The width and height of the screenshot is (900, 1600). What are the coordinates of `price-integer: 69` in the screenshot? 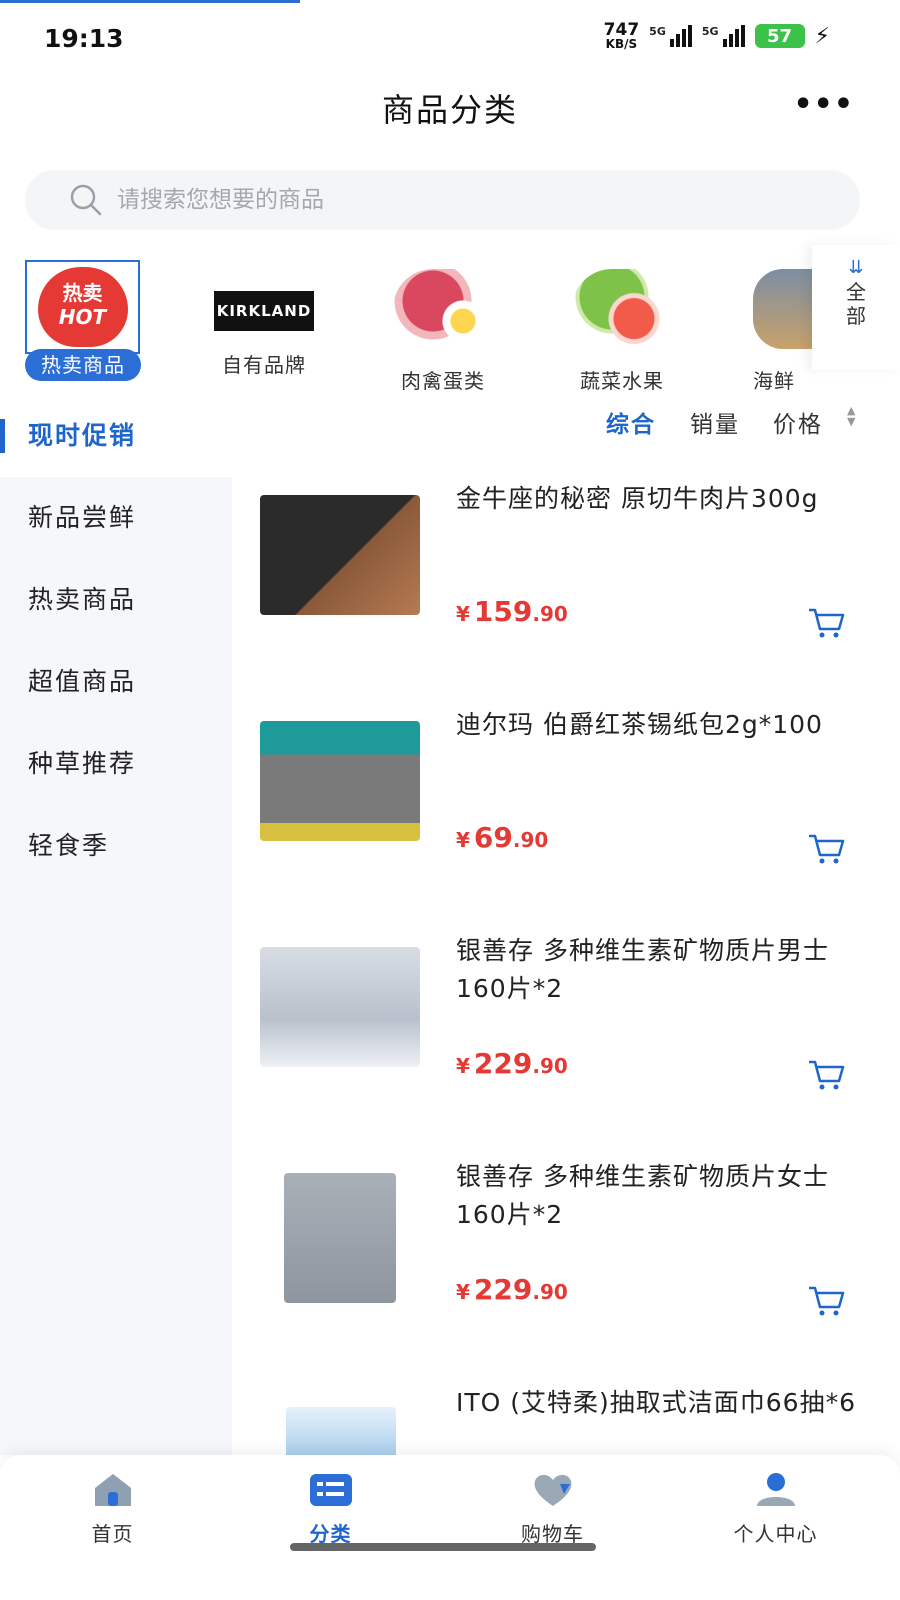 It's located at (493, 837).